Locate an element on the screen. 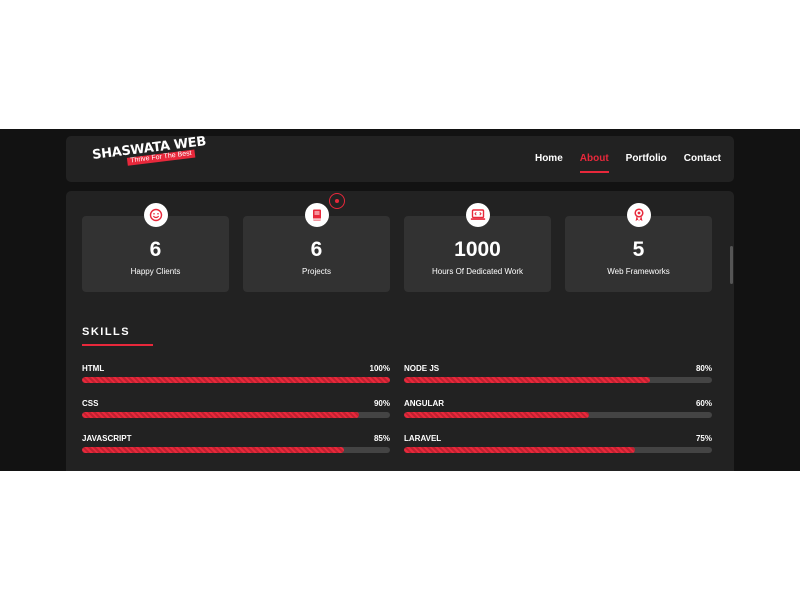 The height and width of the screenshot is (600, 800). stat-card-clients: 6 Happy Clients is located at coordinates (155, 247).